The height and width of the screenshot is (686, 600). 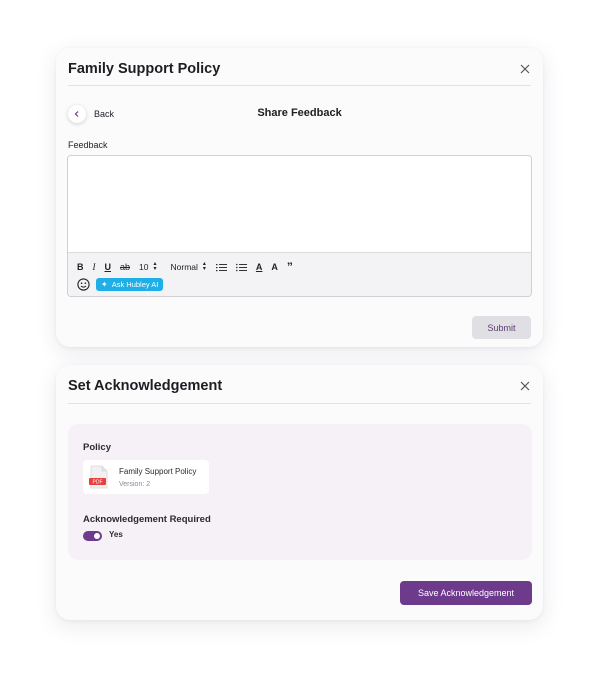 I want to click on font-size-select: 10 ▴ ▾, so click(x=148, y=266).